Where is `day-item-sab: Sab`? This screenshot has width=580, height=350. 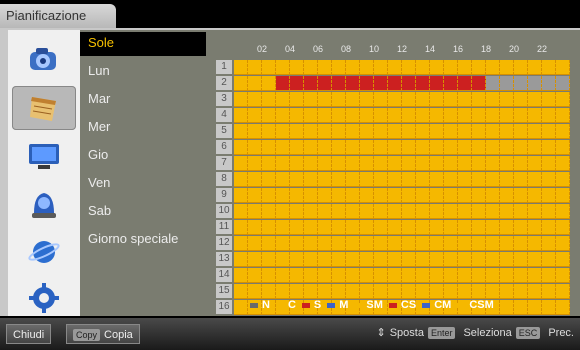
day-item-sab: Sab is located at coordinates (143, 212).